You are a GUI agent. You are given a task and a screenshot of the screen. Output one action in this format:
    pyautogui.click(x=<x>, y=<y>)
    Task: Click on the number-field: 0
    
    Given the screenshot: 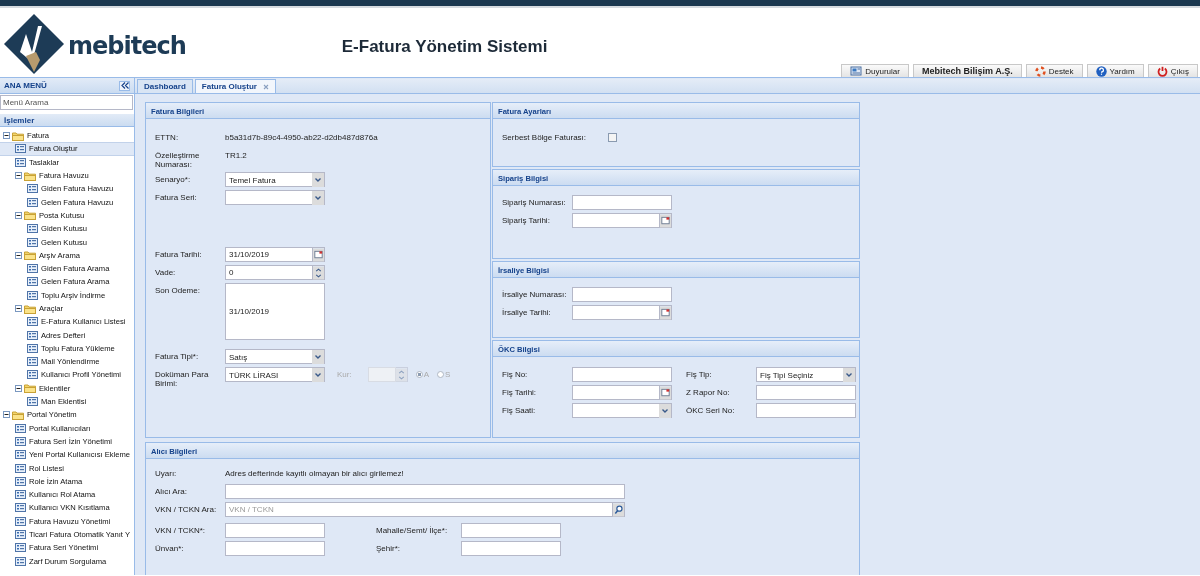 What is the action you would take?
    pyautogui.click(x=269, y=272)
    